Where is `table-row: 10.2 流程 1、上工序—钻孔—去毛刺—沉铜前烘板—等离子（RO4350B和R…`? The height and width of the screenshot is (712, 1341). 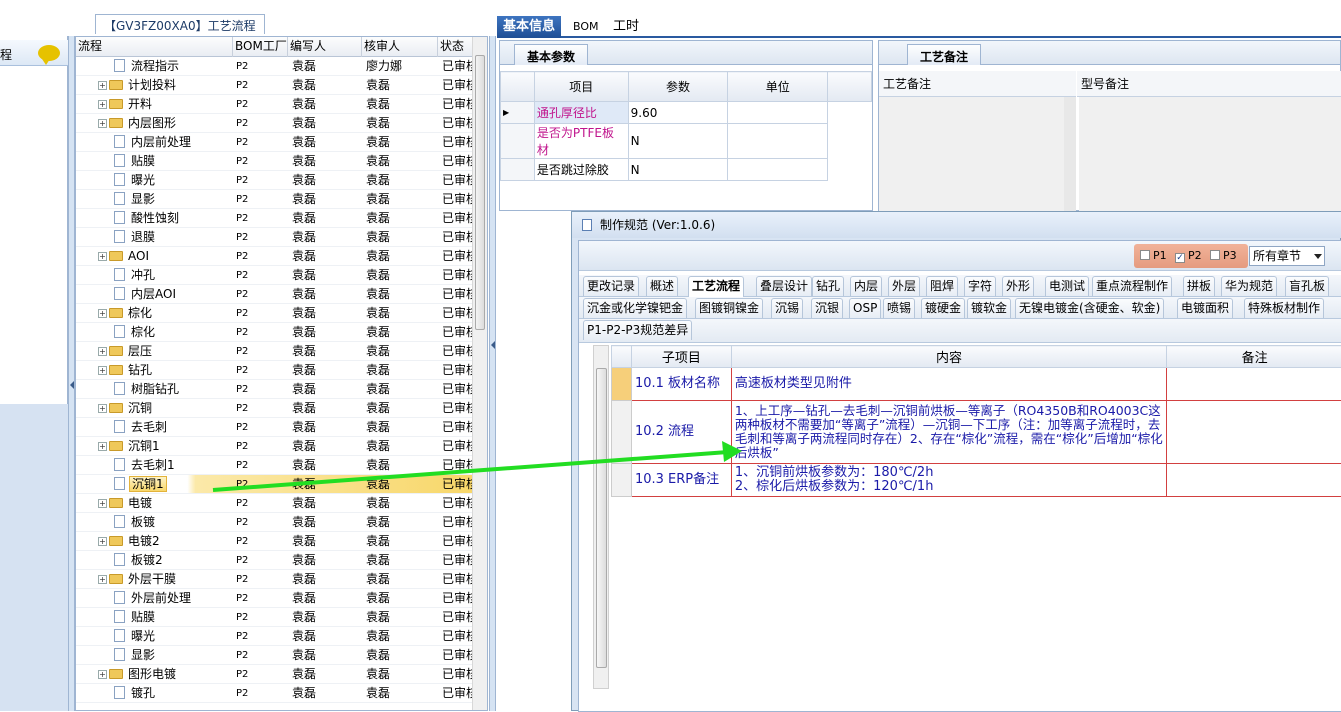
table-row: 10.2 流程 1、上工序—钻孔—去毛刺—沉铜前烘板—等离子（RO4350B和R… is located at coordinates (976, 432).